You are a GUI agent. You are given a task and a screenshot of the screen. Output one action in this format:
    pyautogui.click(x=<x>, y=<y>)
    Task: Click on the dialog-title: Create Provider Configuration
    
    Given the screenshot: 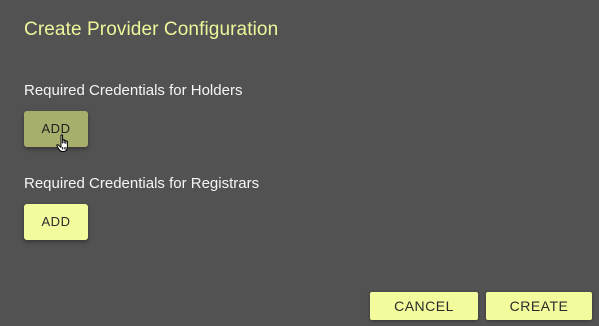 What is the action you would take?
    pyautogui.click(x=151, y=29)
    